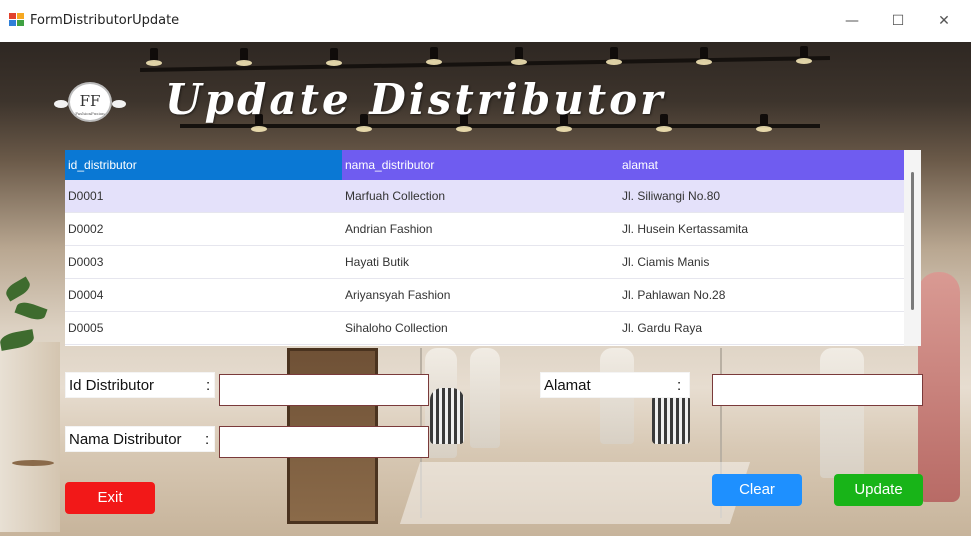 Image resolution: width=971 pixels, height=536 pixels. Describe the element at coordinates (480, 165) in the screenshot. I see `column-header-nama: nama_distributor` at that location.